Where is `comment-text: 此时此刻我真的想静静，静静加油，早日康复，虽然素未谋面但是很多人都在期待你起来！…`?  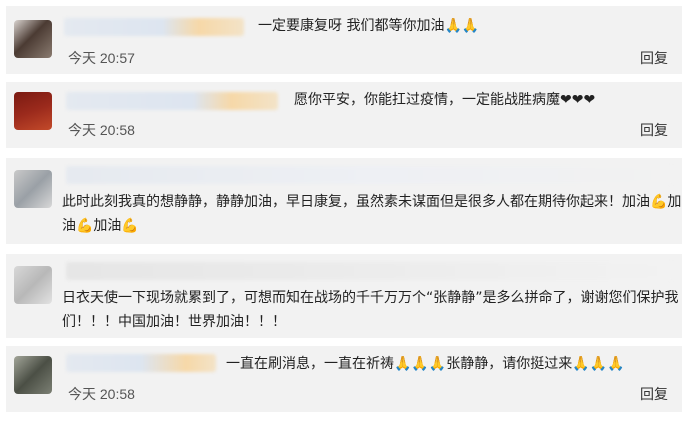 comment-text: 此时此刻我真的想静静，静静加油，早日康复，虽然素未谋面但是很多人都在期待你起来！… is located at coordinates (372, 214).